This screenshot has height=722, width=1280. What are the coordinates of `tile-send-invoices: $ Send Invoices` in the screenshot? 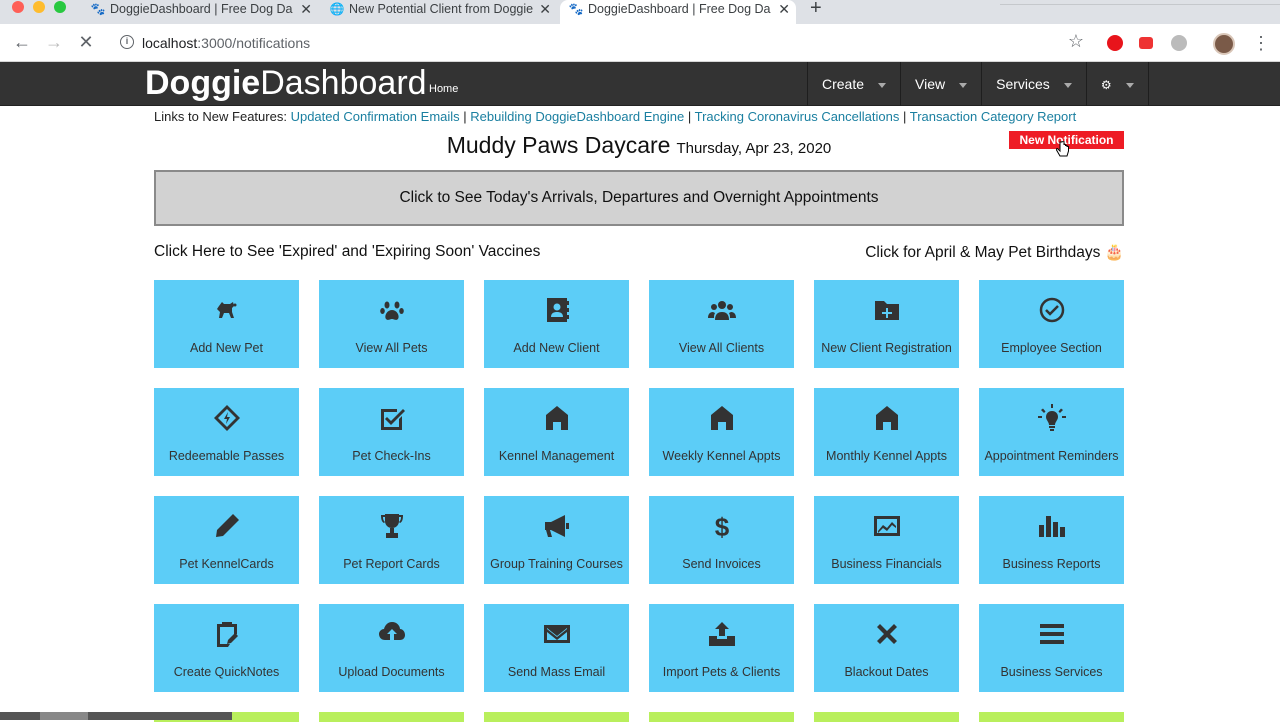 It's located at (721, 540).